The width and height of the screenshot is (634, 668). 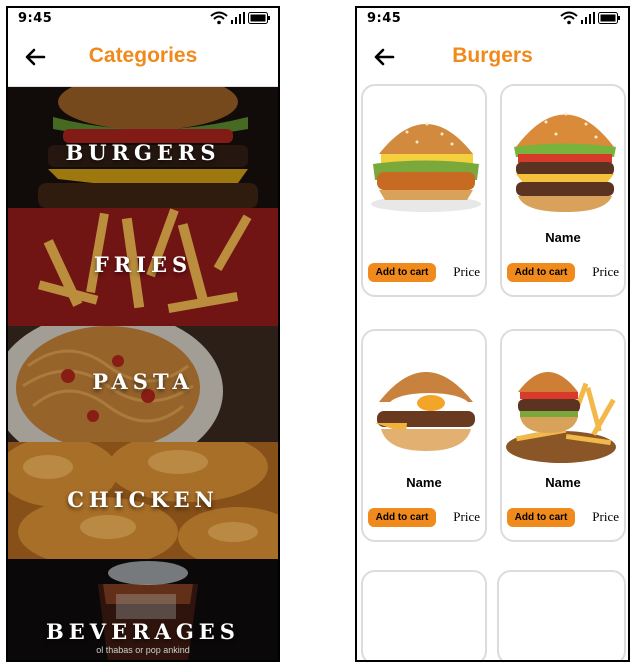 I want to click on category-label: PASTA, so click(x=143, y=381).